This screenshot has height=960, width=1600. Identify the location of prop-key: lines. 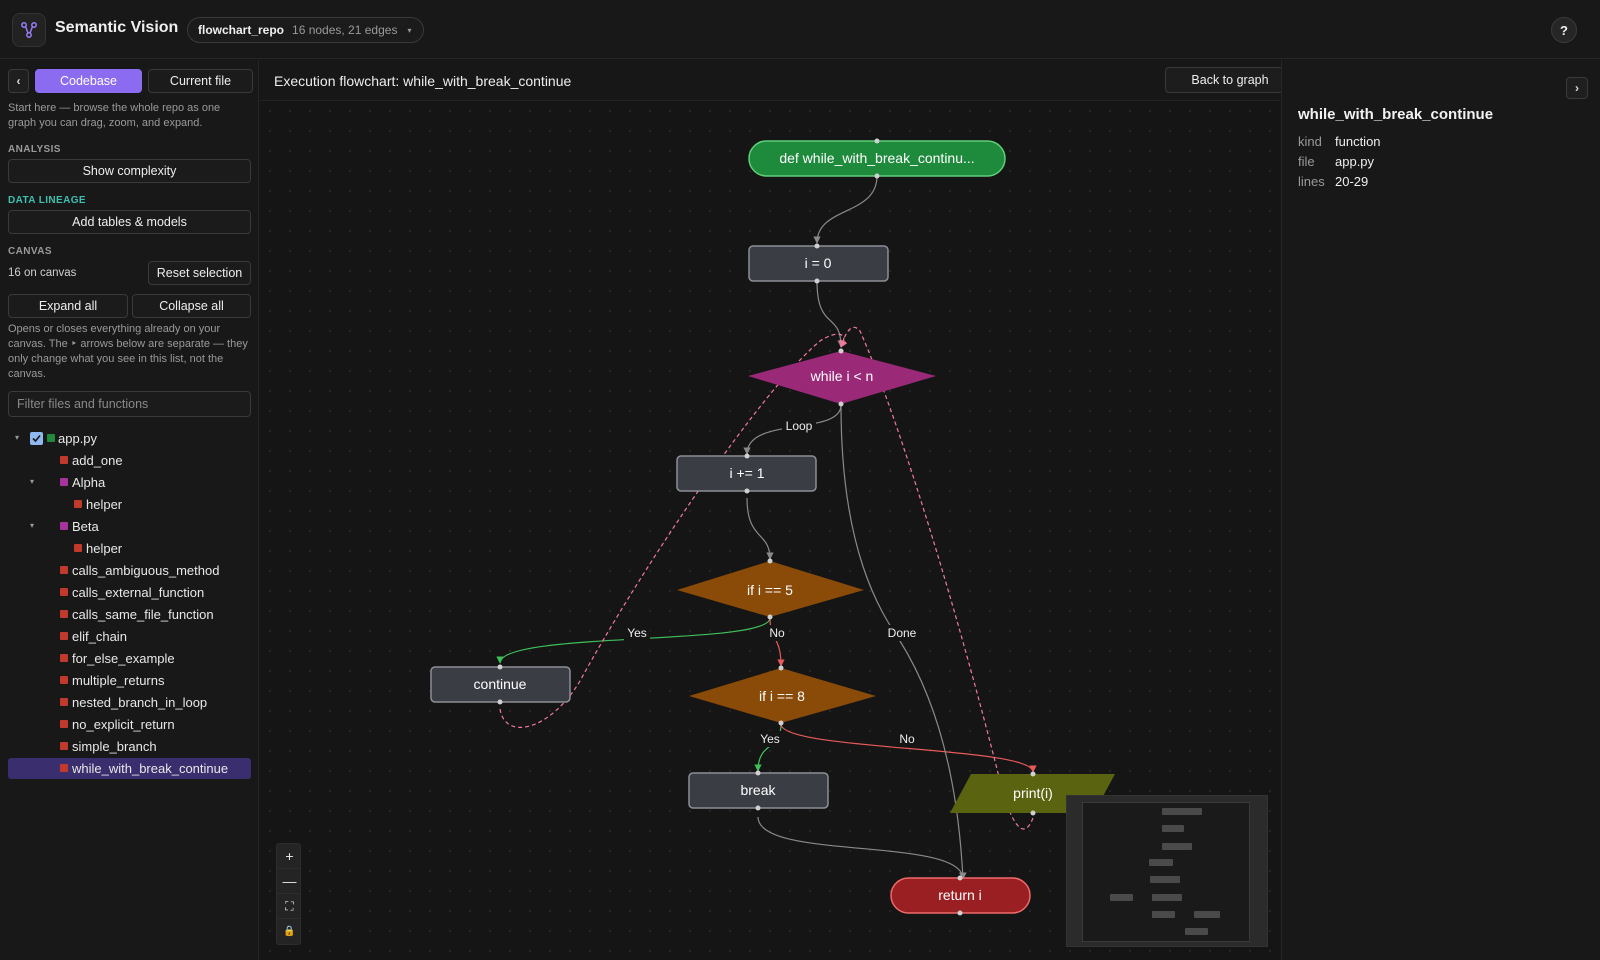
(1311, 181).